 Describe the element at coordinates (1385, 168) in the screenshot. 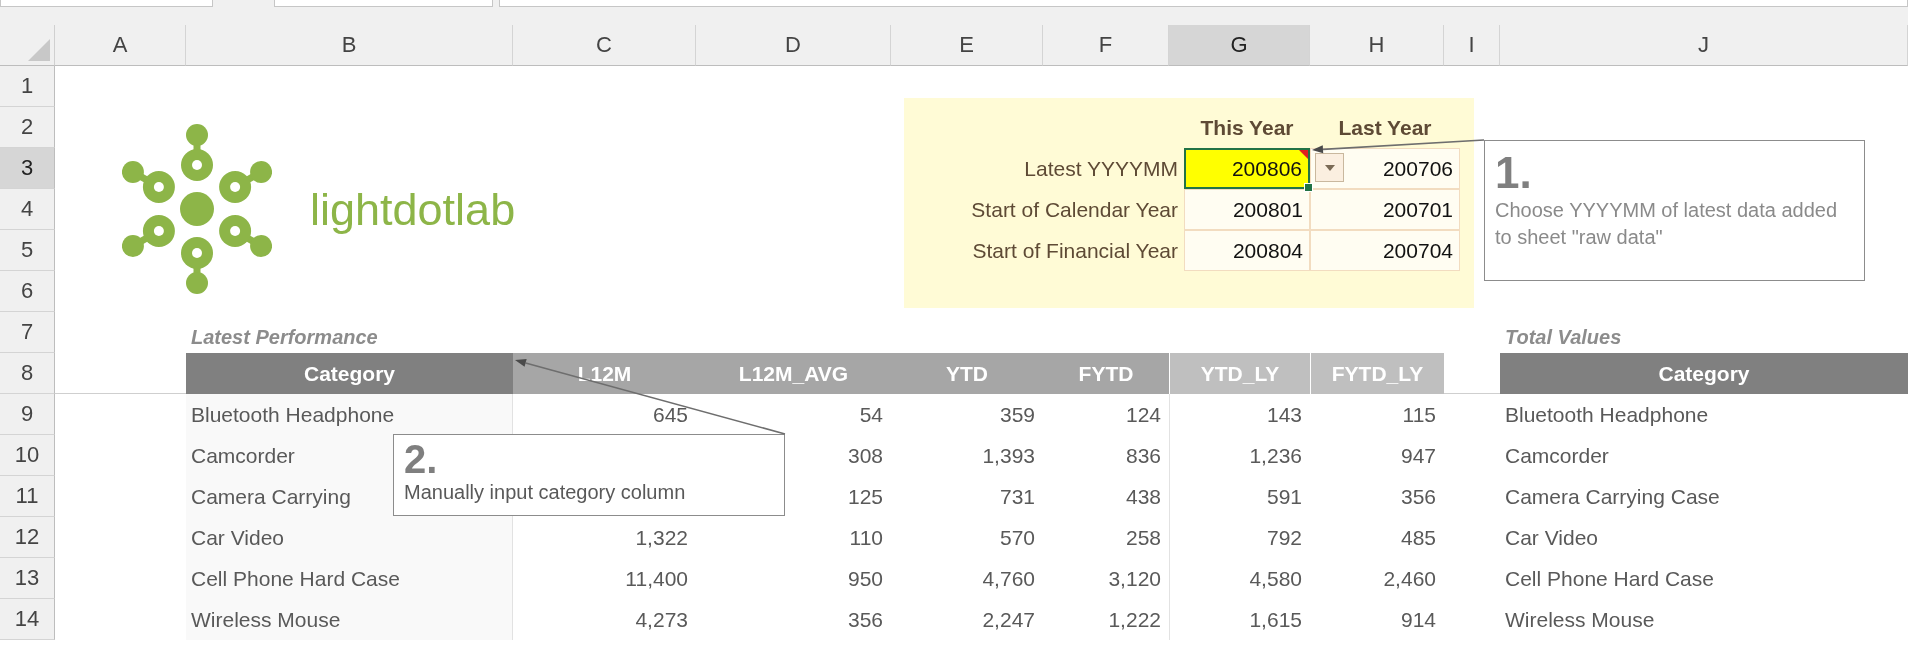

I see `table-cell: 200706` at that location.